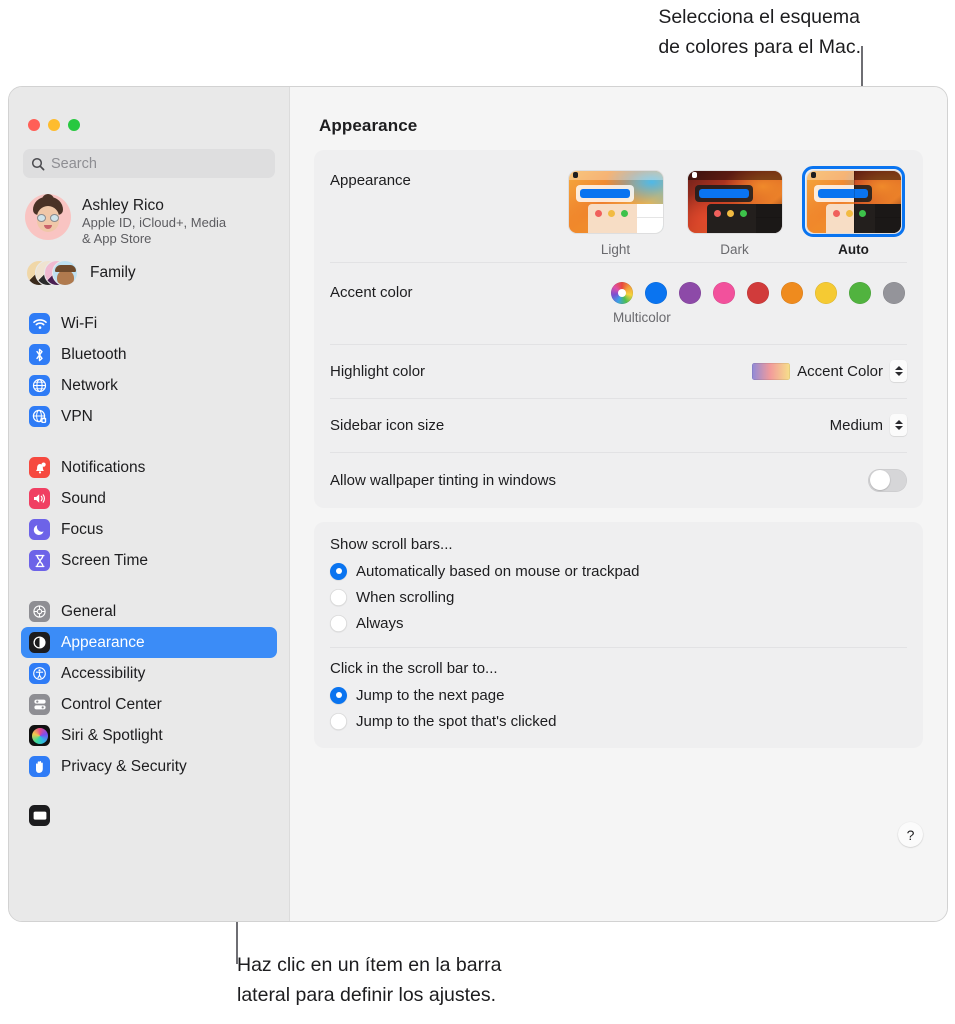 The image size is (955, 1024). Describe the element at coordinates (149, 611) in the screenshot. I see `sidebar-item-general: General` at that location.